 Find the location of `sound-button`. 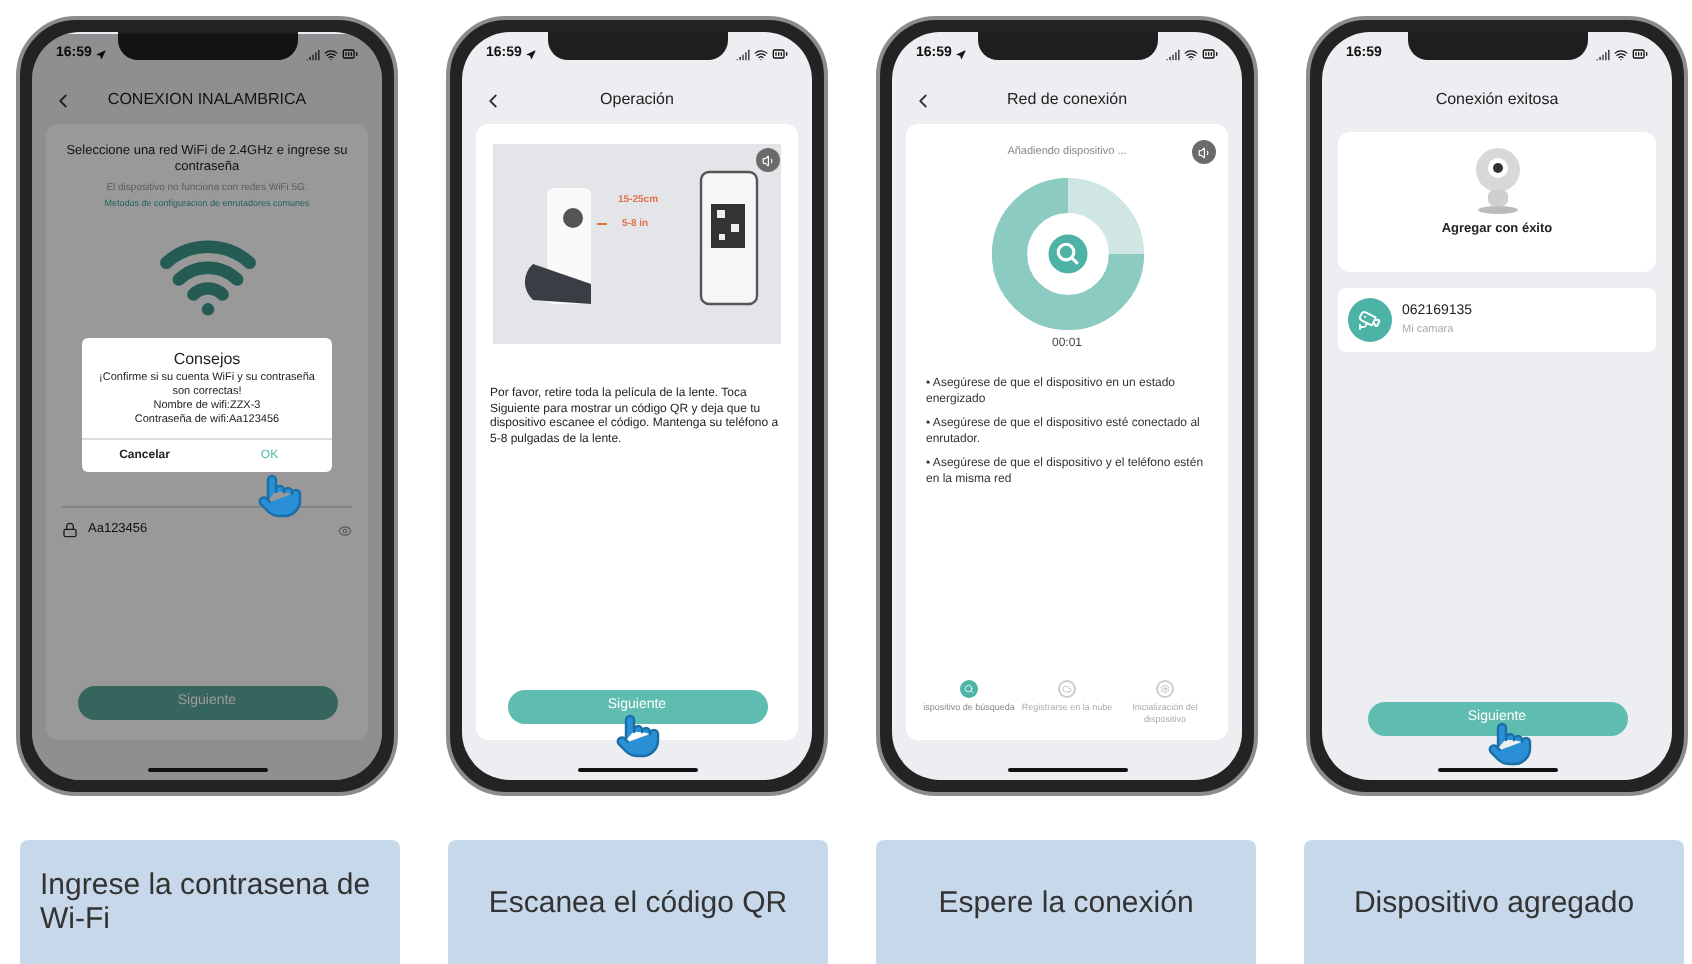

sound-button is located at coordinates (1204, 152).